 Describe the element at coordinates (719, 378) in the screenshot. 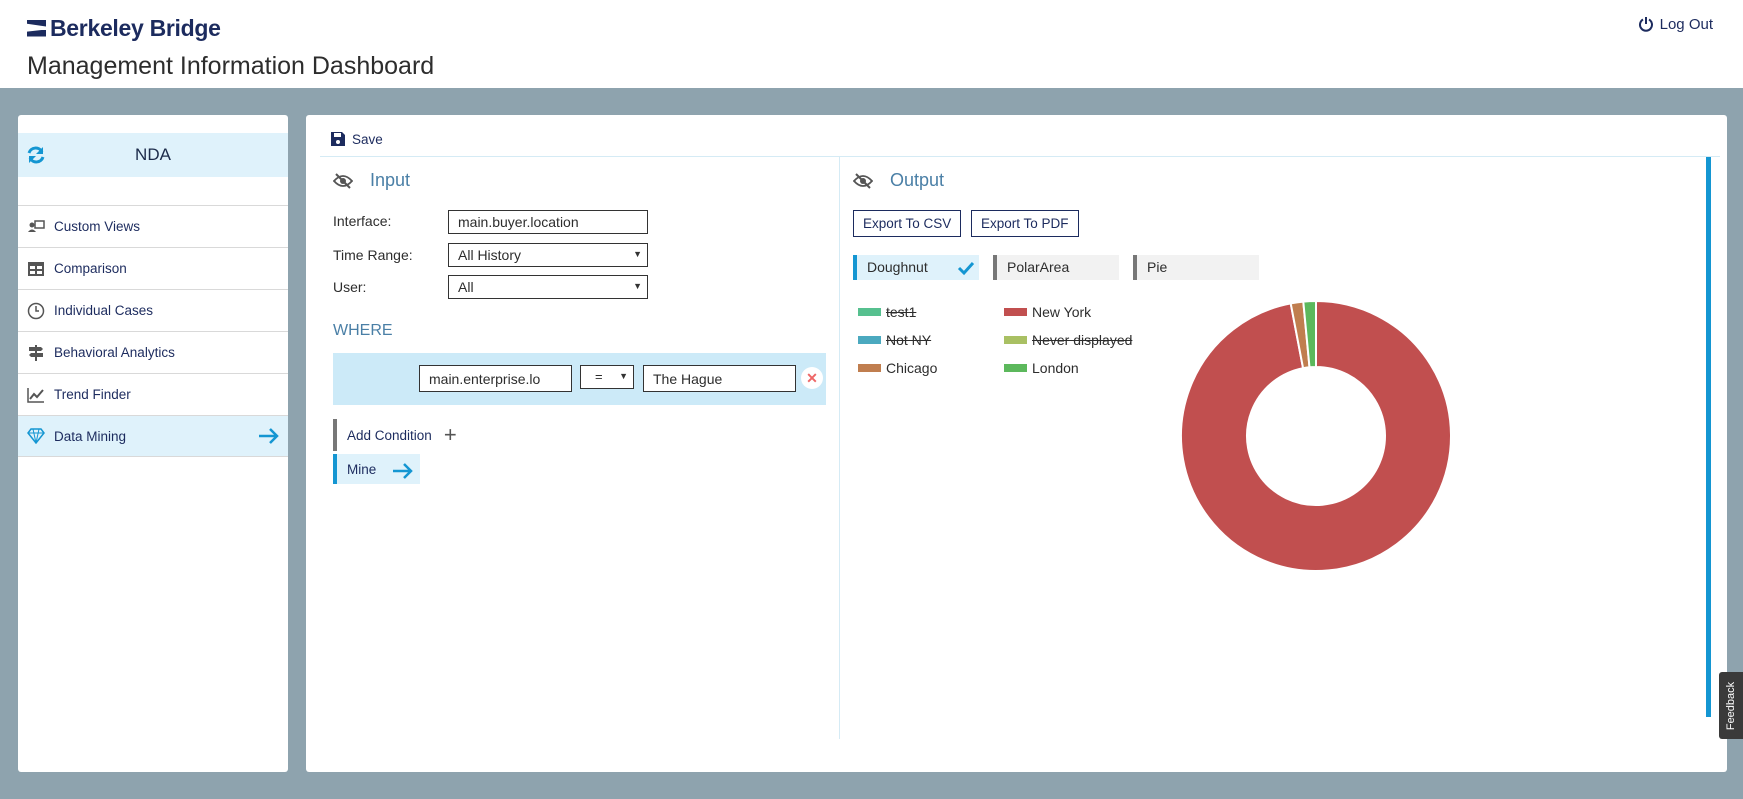

I see `condition-value-input: The Hague` at that location.